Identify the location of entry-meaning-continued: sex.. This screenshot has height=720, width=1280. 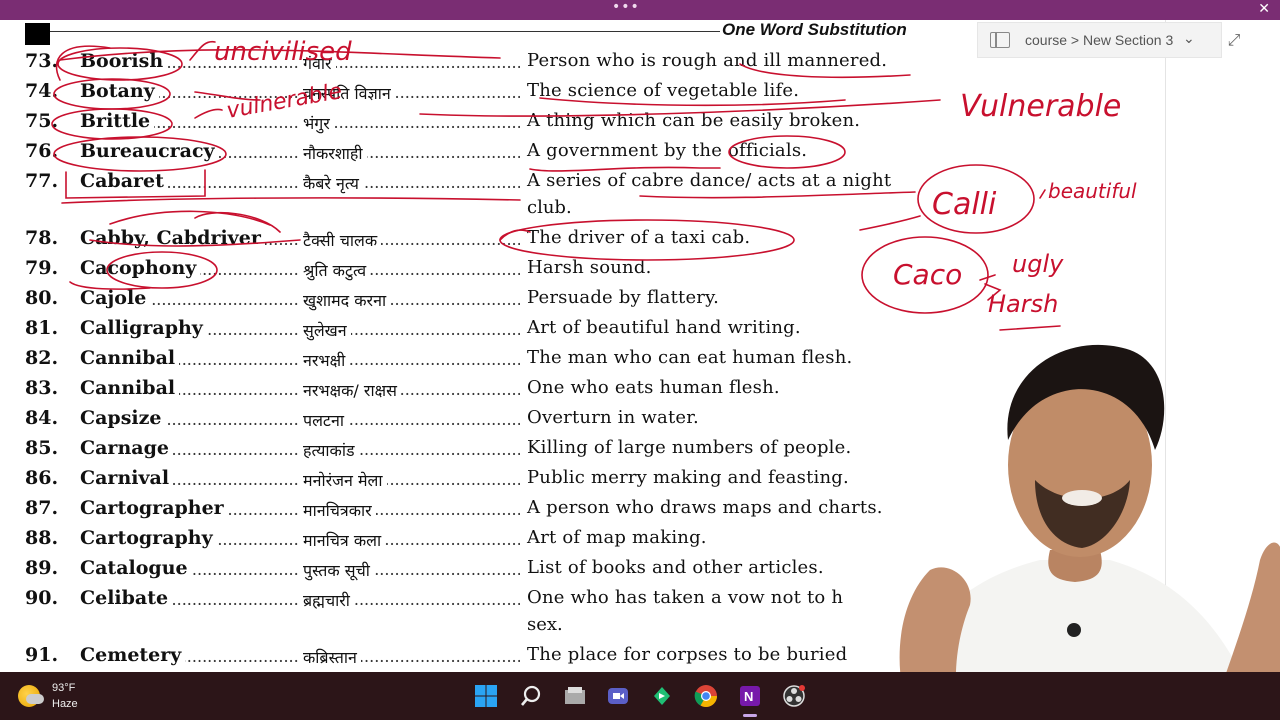
(545, 624).